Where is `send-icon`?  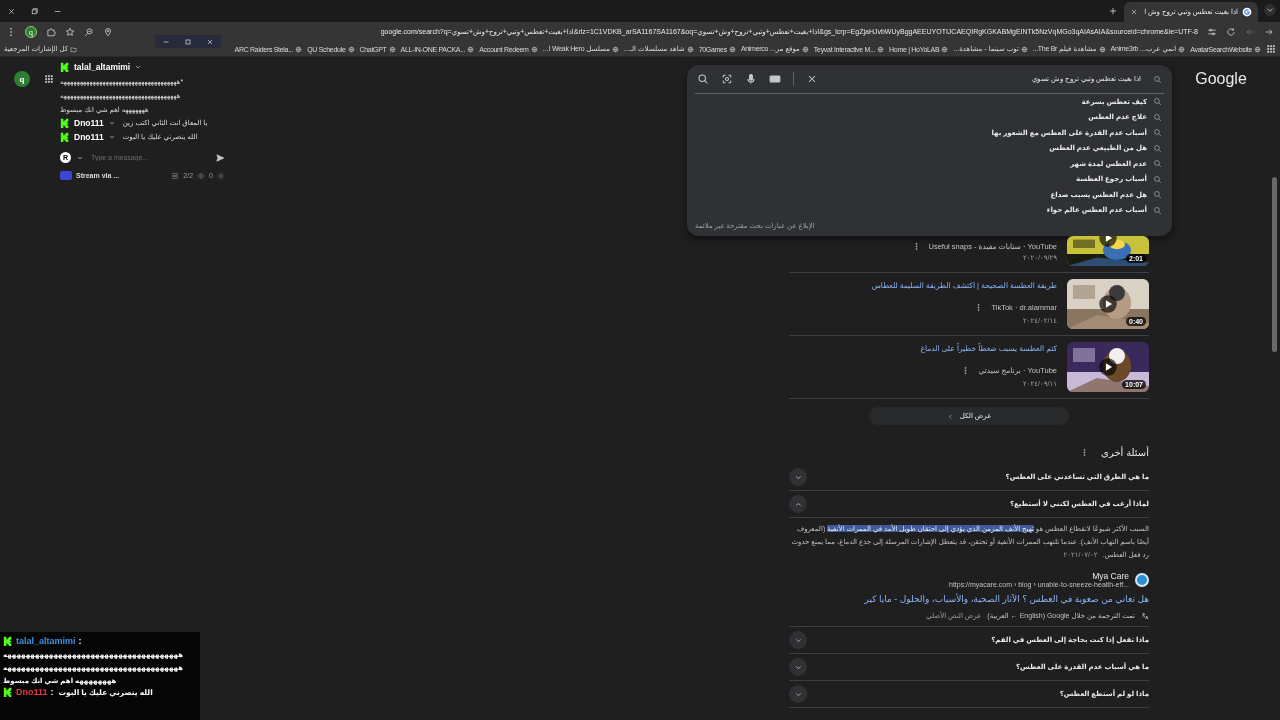
send-icon is located at coordinates (220, 157).